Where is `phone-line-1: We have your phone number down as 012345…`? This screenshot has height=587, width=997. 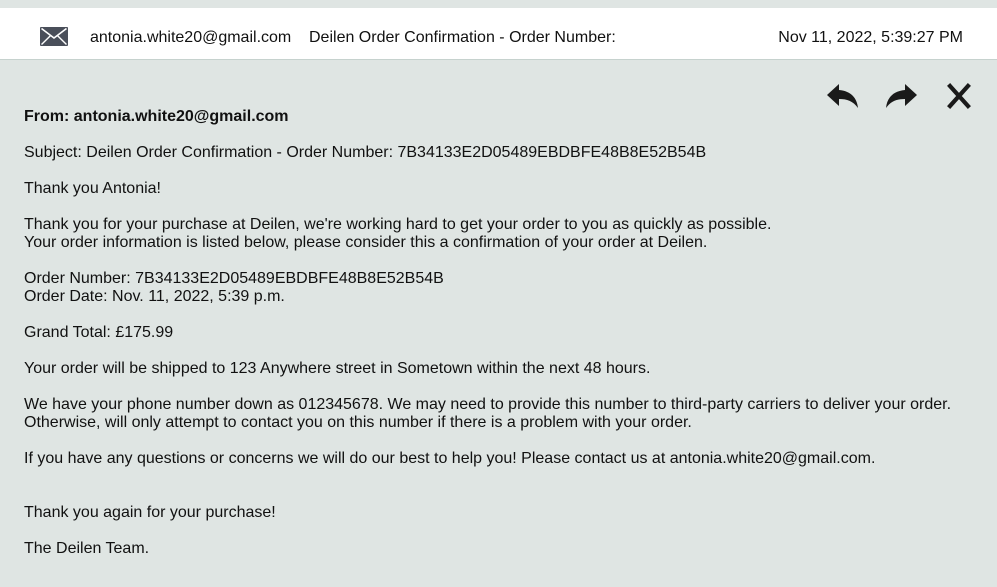 phone-line-1: We have your phone number down as 012345… is located at coordinates (488, 404).